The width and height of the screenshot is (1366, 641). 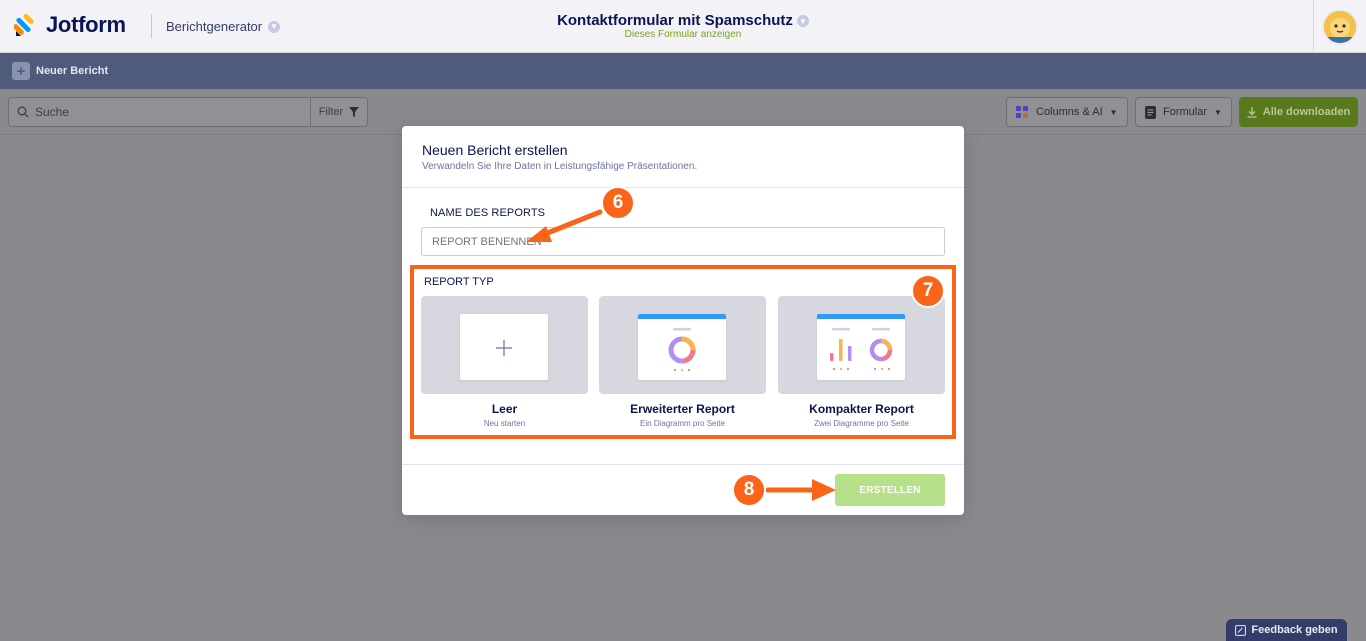 I want to click on annotation-arrows, so click(x=681, y=355).